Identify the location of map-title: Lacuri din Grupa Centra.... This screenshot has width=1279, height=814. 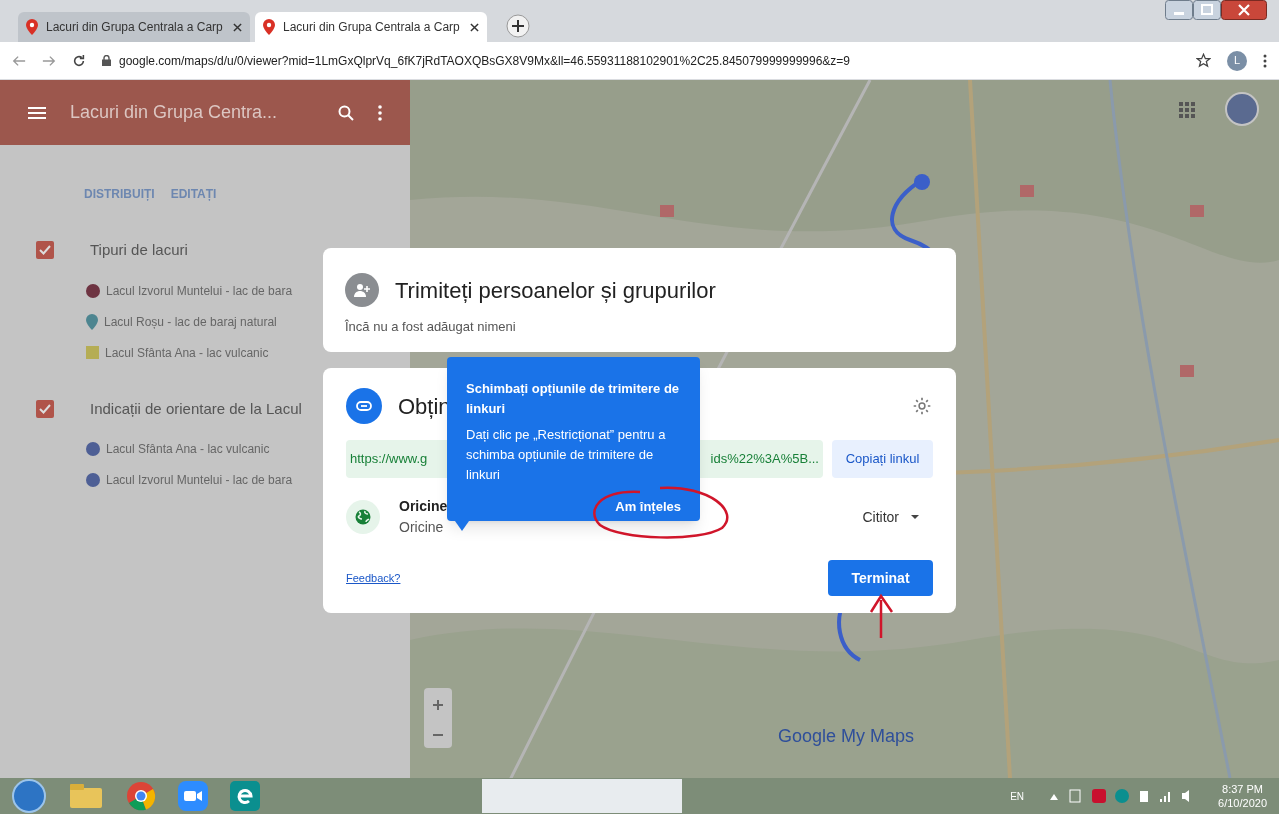
(174, 112).